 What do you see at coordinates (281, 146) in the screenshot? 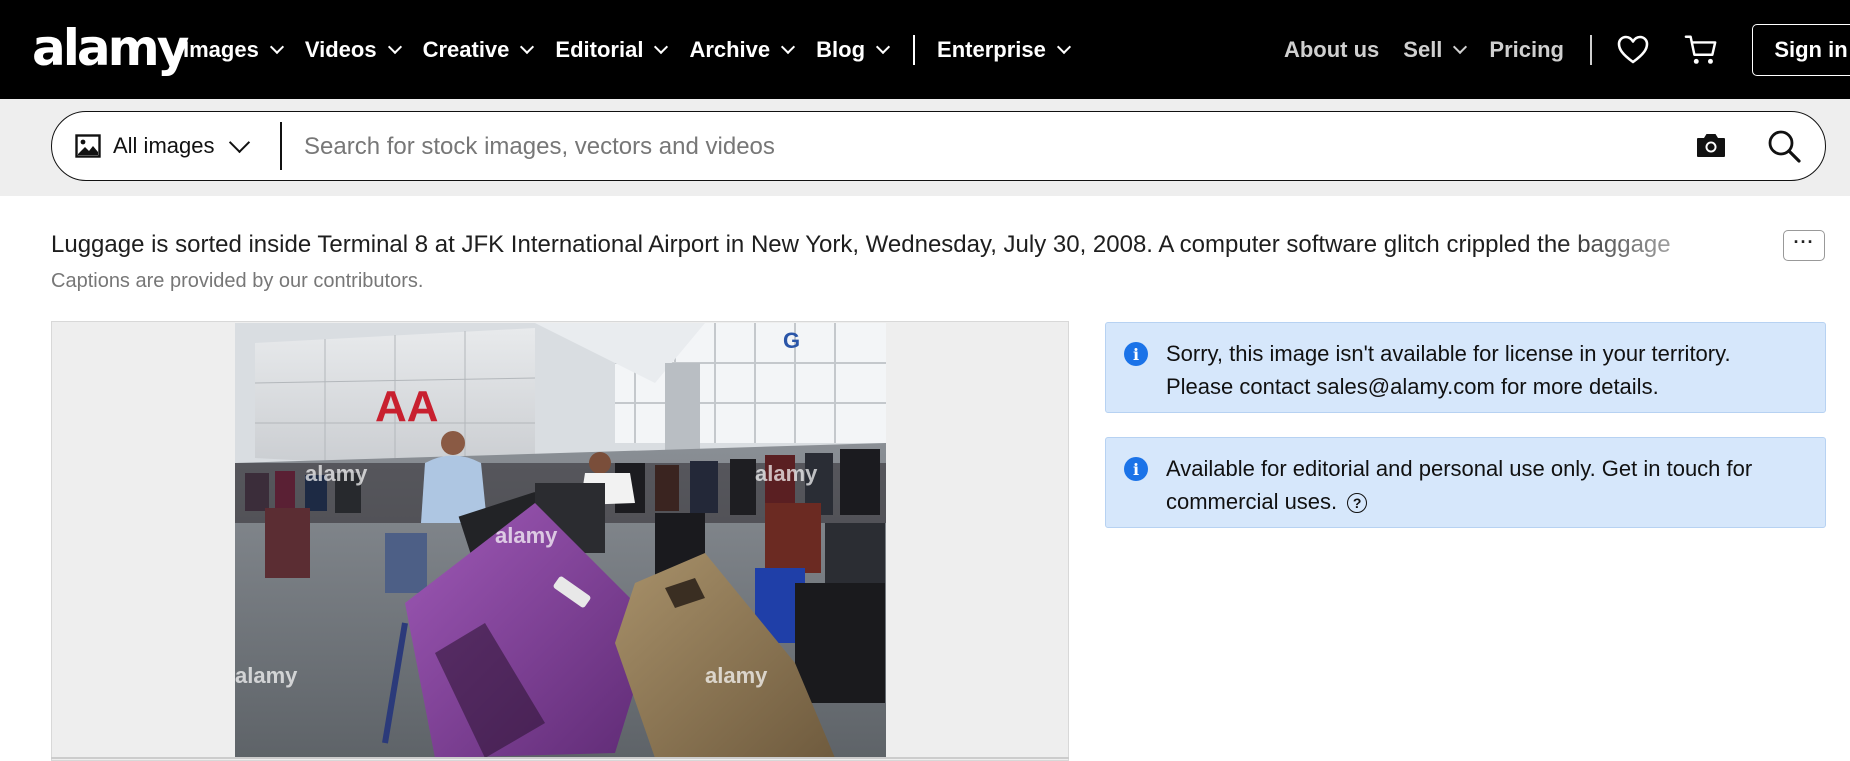
I see `search-divider` at bounding box center [281, 146].